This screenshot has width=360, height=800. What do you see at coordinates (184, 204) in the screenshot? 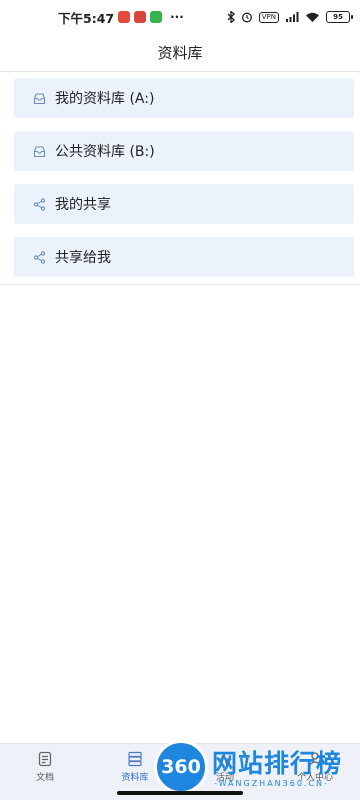
I see `list-item-my-shares: 我的共享` at bounding box center [184, 204].